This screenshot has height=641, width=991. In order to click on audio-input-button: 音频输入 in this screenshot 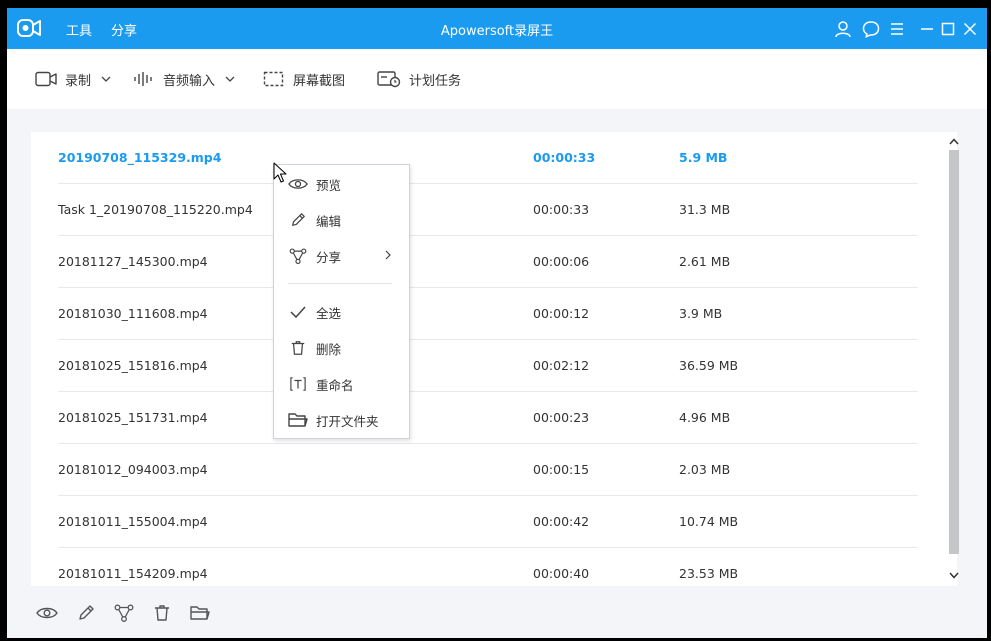, I will do `click(184, 79)`.